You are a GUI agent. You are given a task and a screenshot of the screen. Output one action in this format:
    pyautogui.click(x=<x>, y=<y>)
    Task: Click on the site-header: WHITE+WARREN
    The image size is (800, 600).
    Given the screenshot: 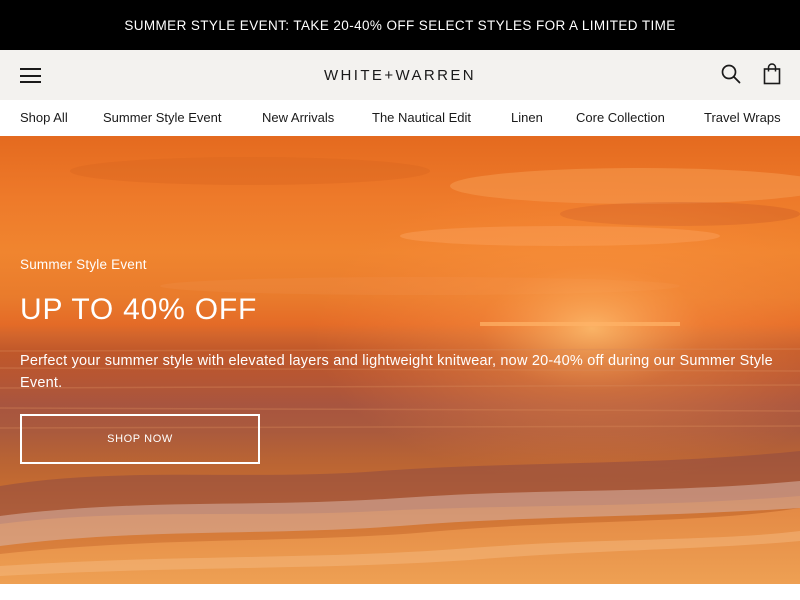 What is the action you would take?
    pyautogui.click(x=400, y=75)
    